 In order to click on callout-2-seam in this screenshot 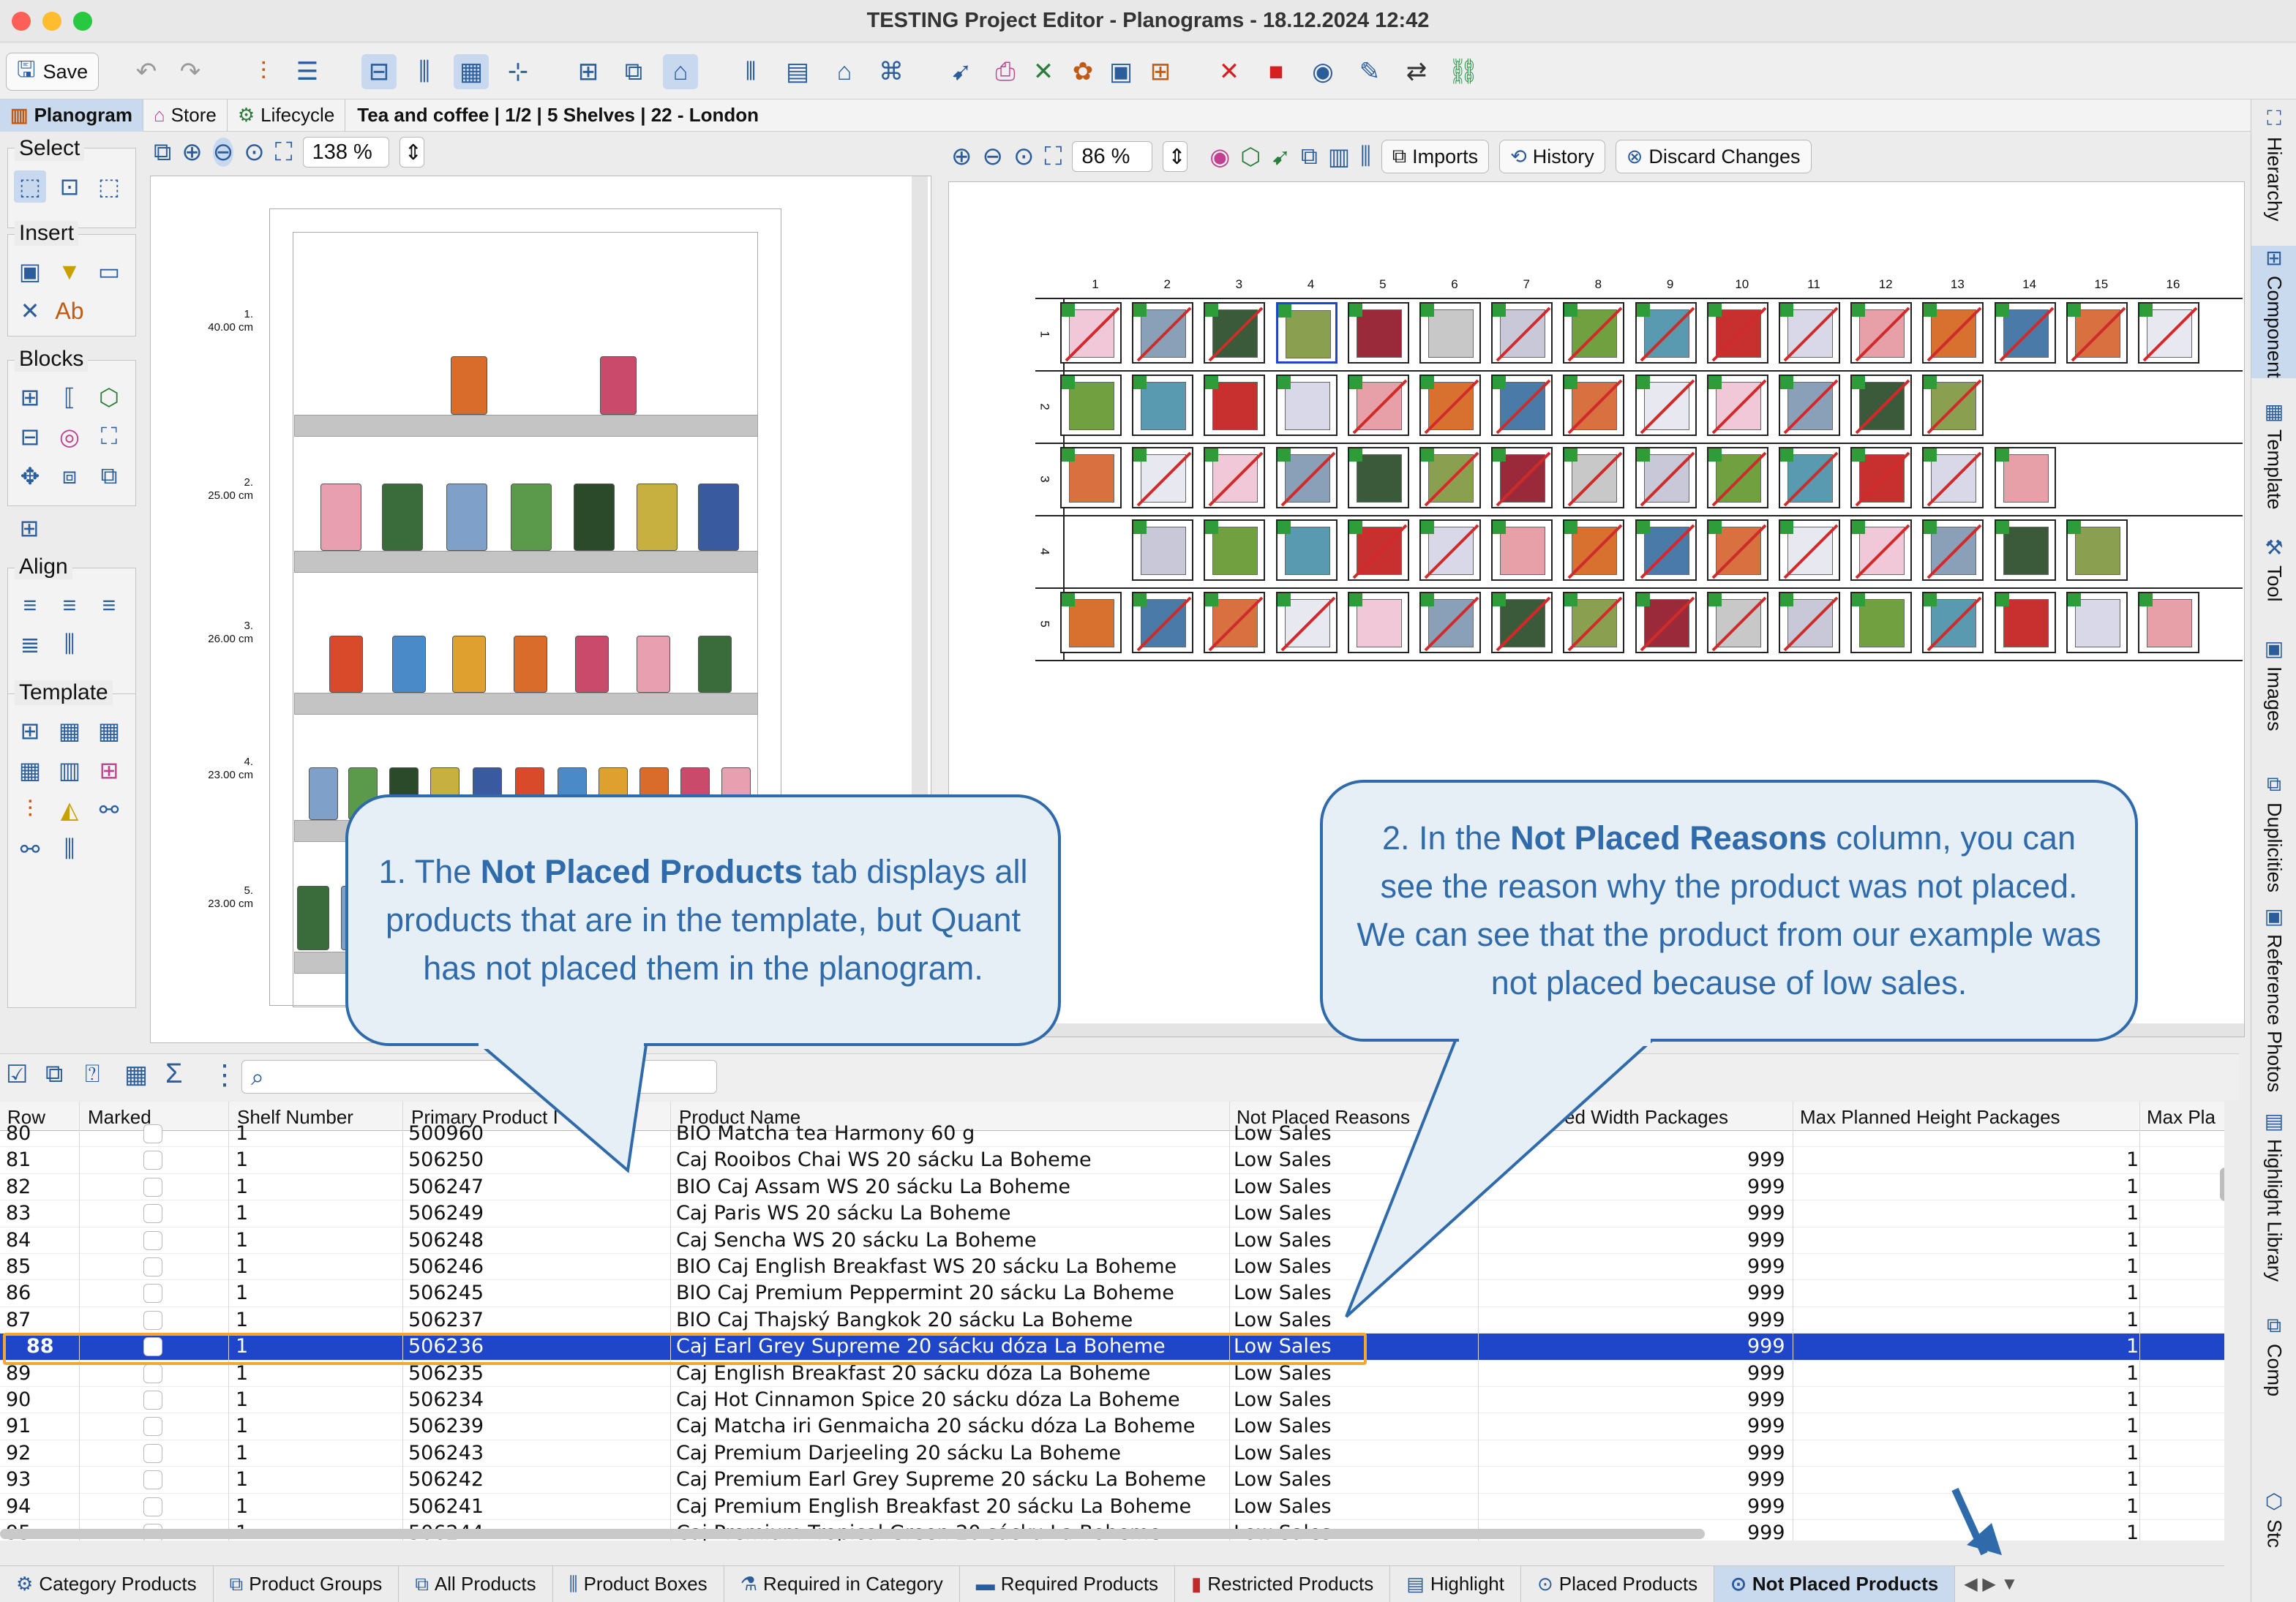, I will do `click(1555, 1041)`.